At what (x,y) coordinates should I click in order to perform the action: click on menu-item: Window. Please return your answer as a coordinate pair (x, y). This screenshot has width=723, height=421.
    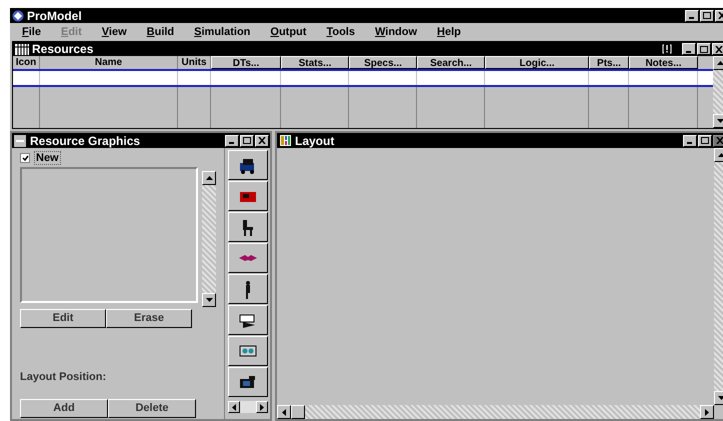
    Looking at the image, I should click on (396, 32).